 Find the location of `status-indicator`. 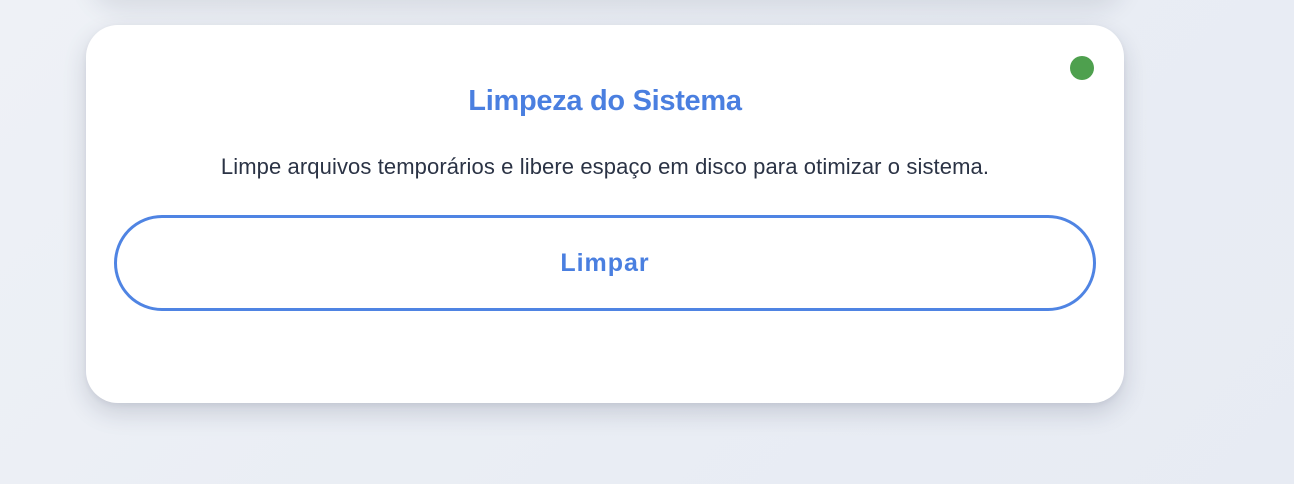

status-indicator is located at coordinates (1082, 68).